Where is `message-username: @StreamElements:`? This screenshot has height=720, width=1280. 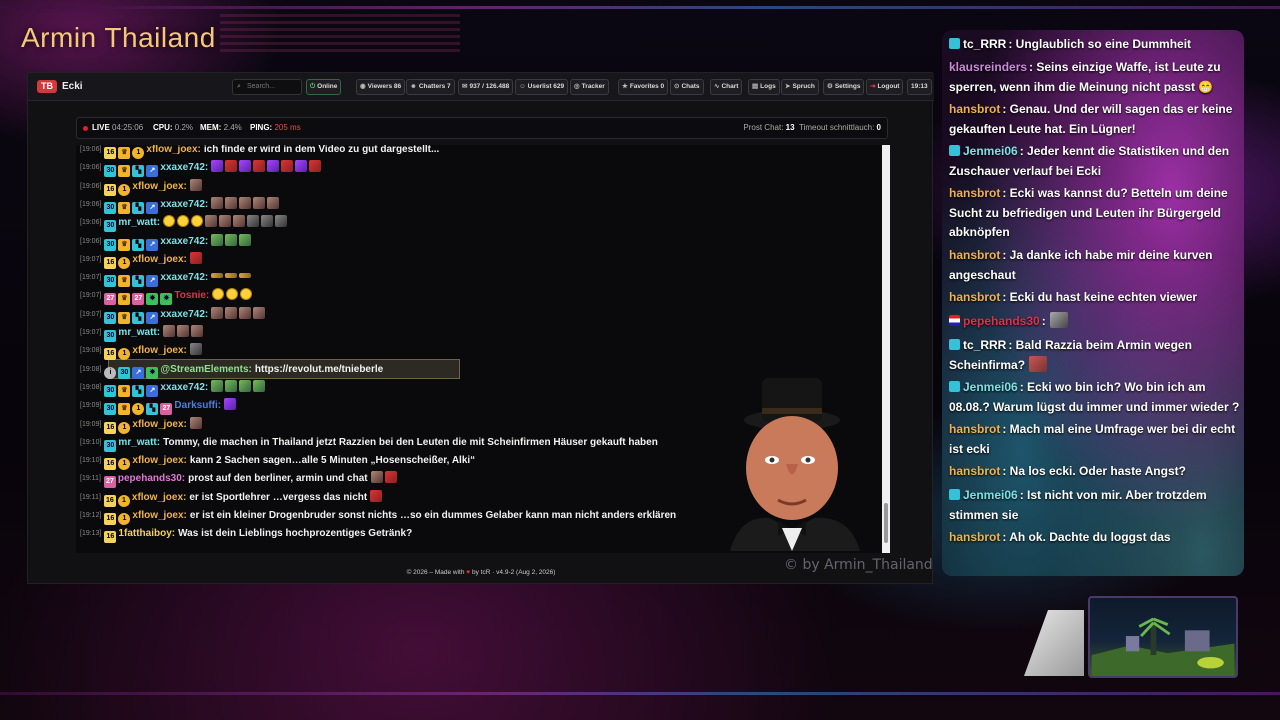
message-username: @StreamElements: is located at coordinates (205, 369).